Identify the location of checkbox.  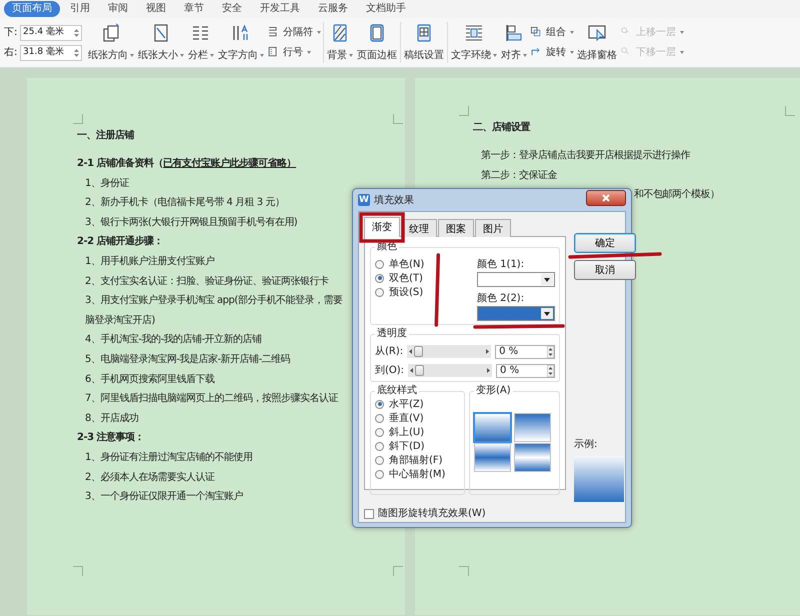
(369, 513).